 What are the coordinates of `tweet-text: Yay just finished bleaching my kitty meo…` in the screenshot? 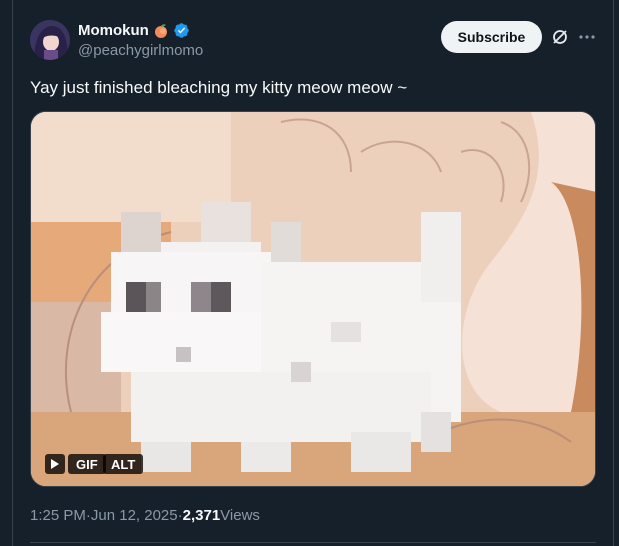 It's located at (219, 87).